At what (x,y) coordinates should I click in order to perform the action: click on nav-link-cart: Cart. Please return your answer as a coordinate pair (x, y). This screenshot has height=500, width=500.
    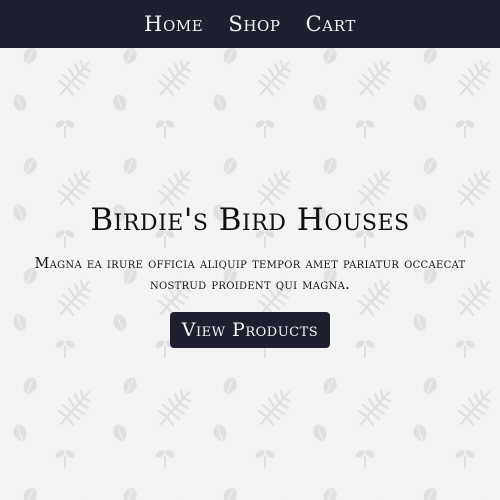
    Looking at the image, I should click on (331, 24).